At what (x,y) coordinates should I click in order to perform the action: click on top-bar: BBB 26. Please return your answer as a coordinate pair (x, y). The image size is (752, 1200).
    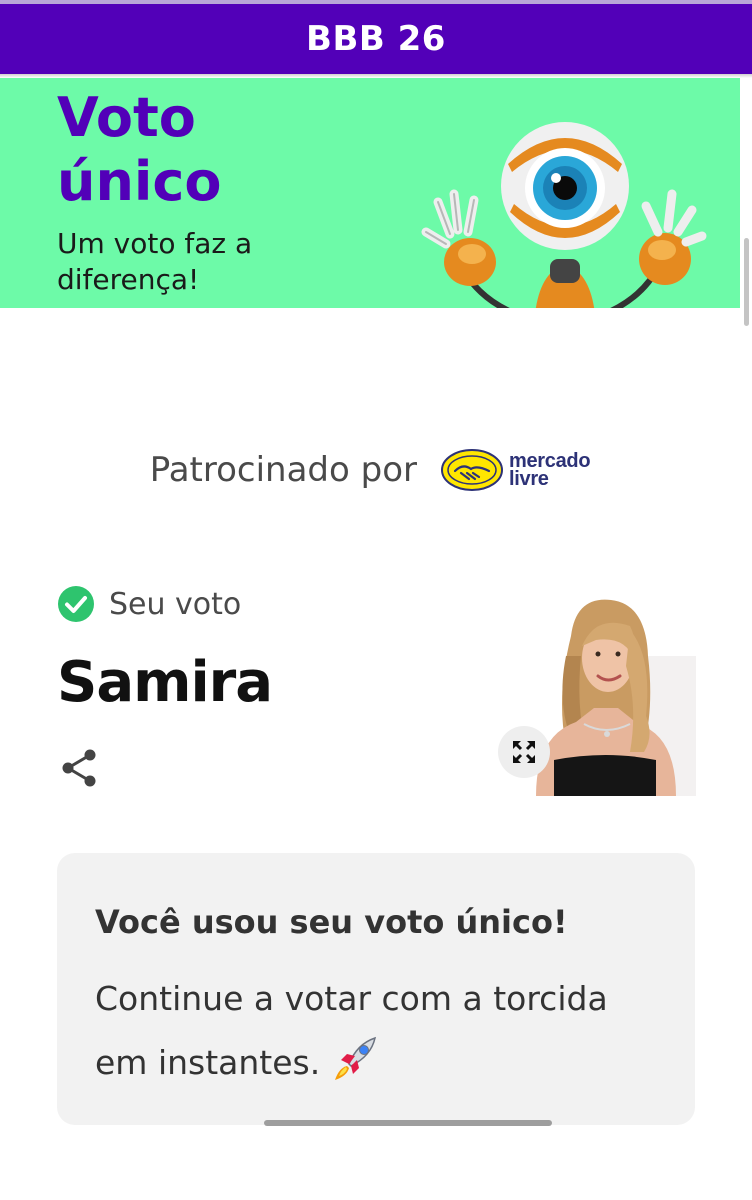
    Looking at the image, I should click on (376, 37).